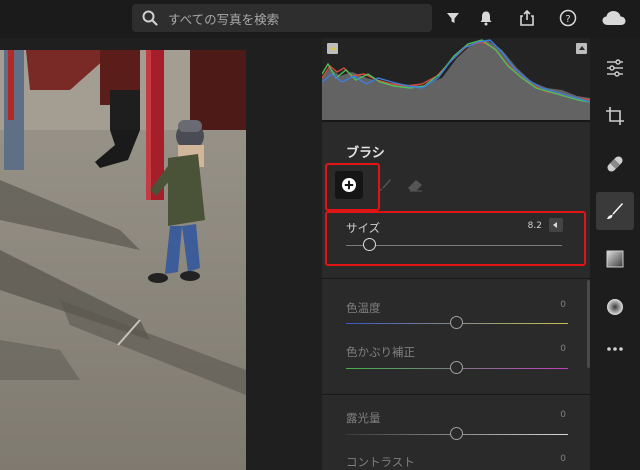 This screenshot has height=470, width=640. What do you see at coordinates (455, 238) in the screenshot?
I see `size-highlight` at bounding box center [455, 238].